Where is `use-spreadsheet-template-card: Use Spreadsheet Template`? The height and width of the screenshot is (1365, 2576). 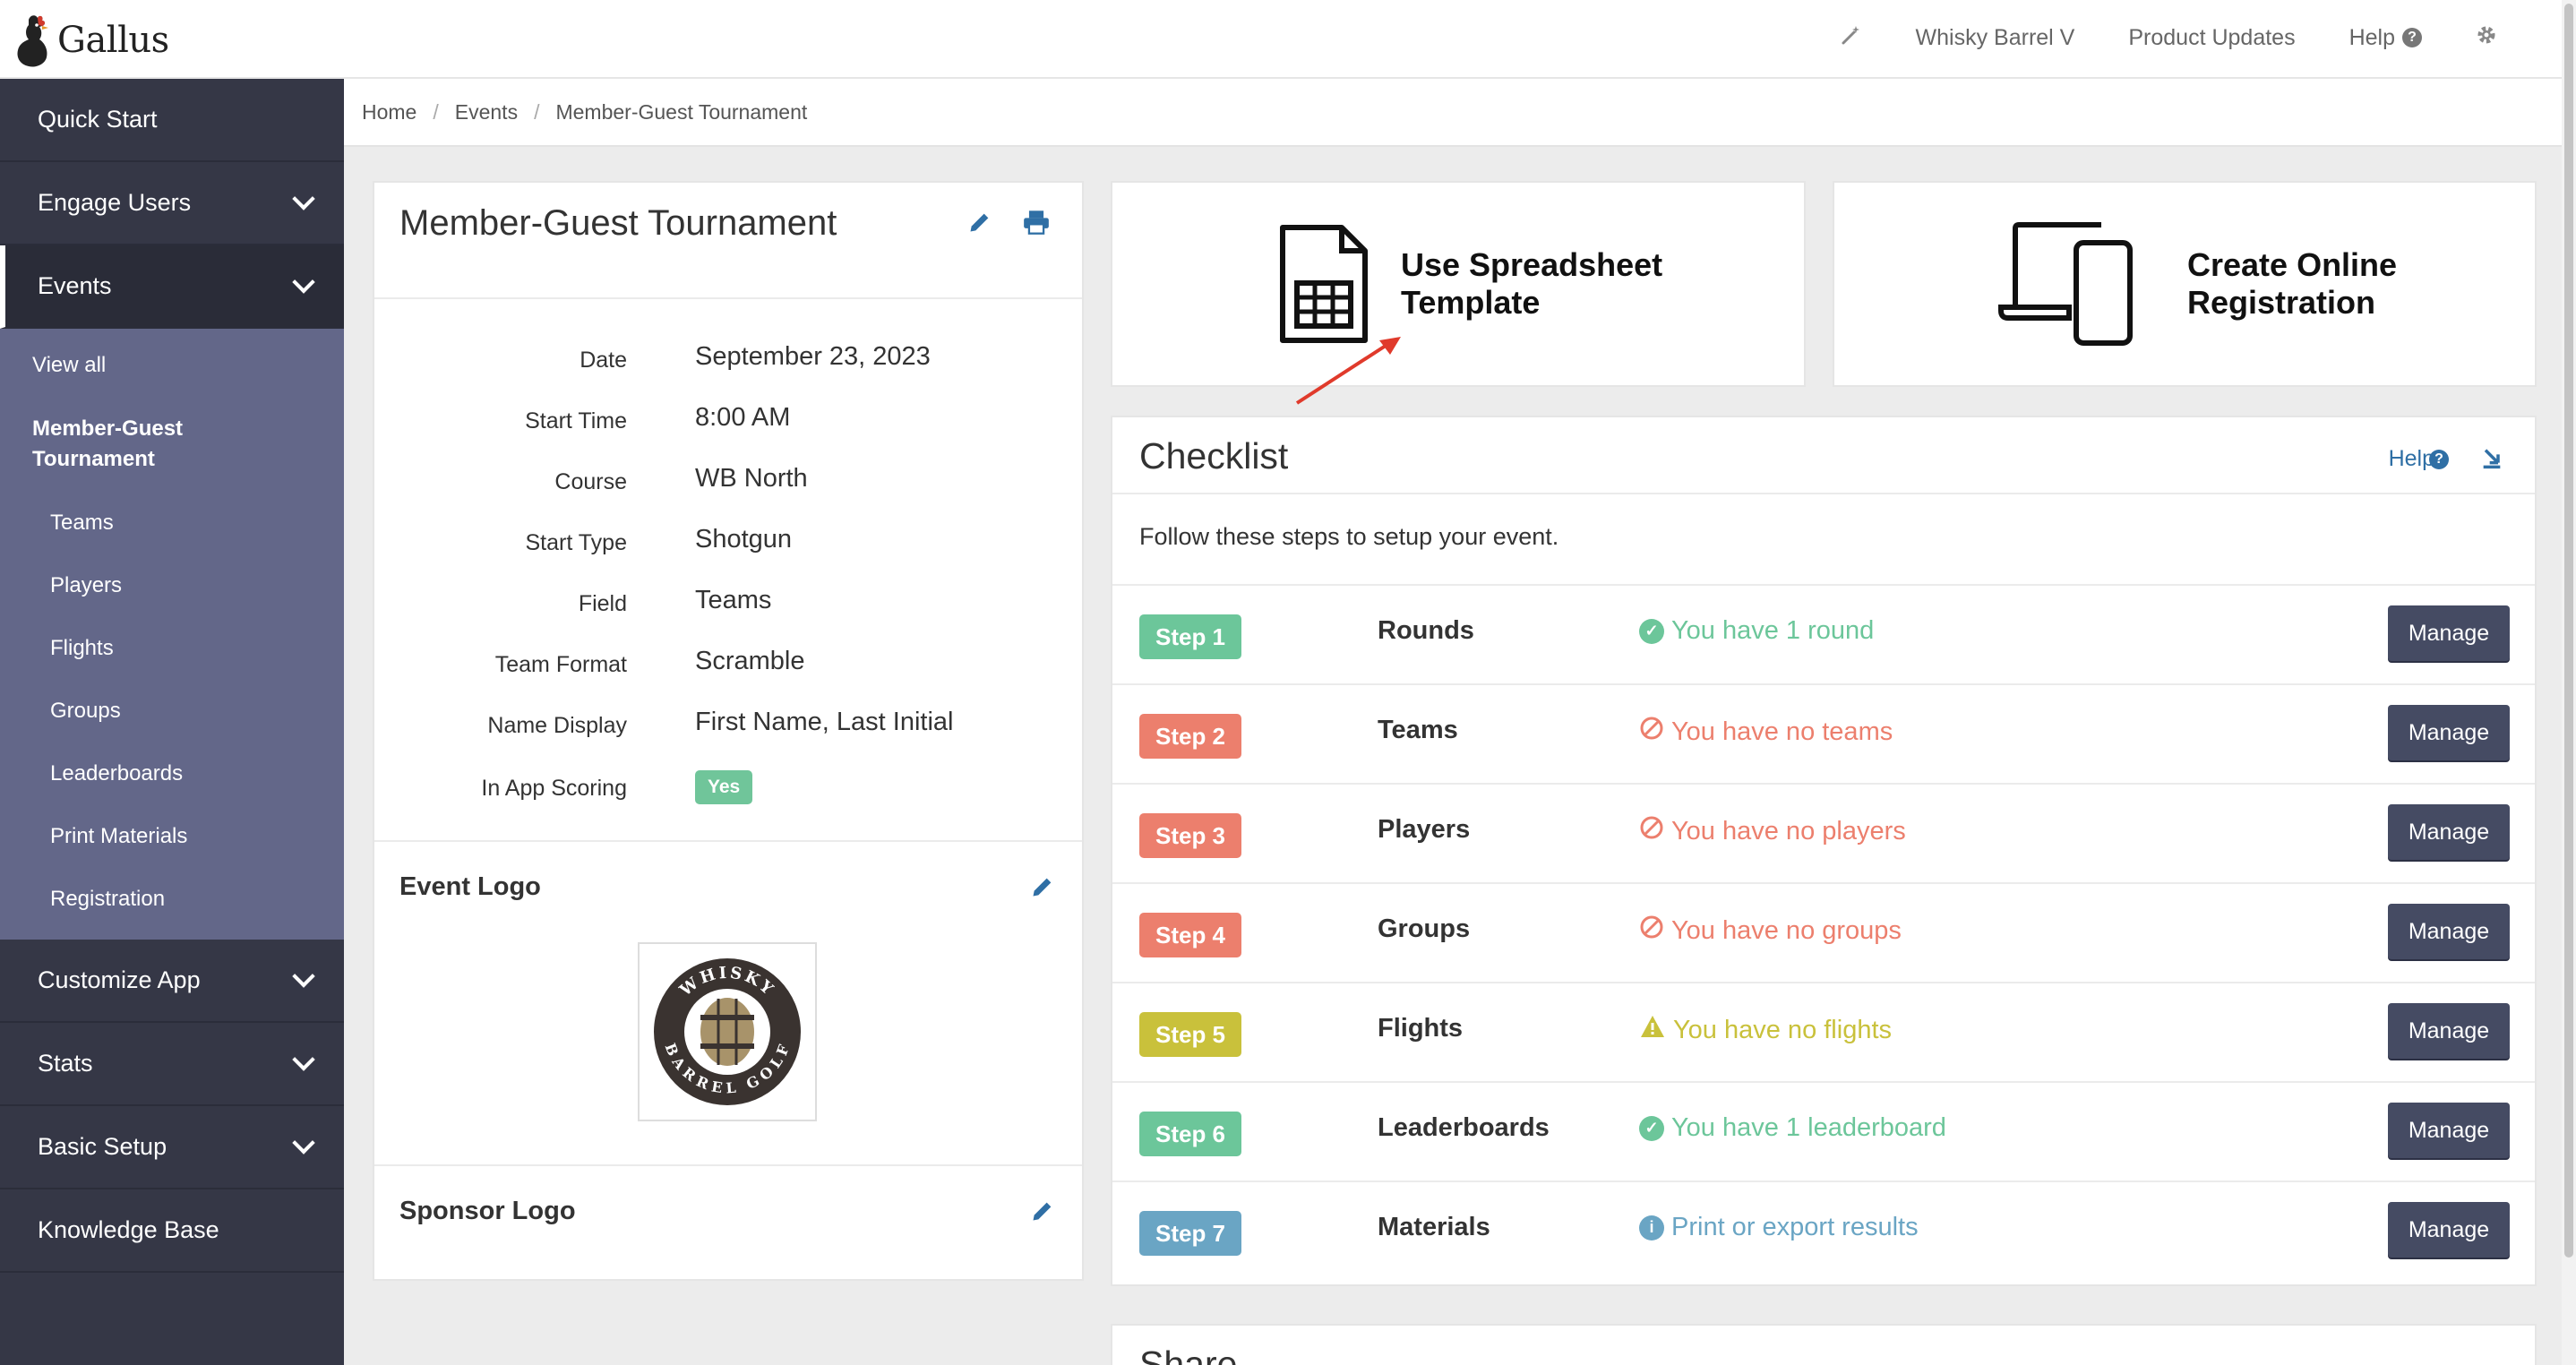 use-spreadsheet-template-card: Use Spreadsheet Template is located at coordinates (1458, 284).